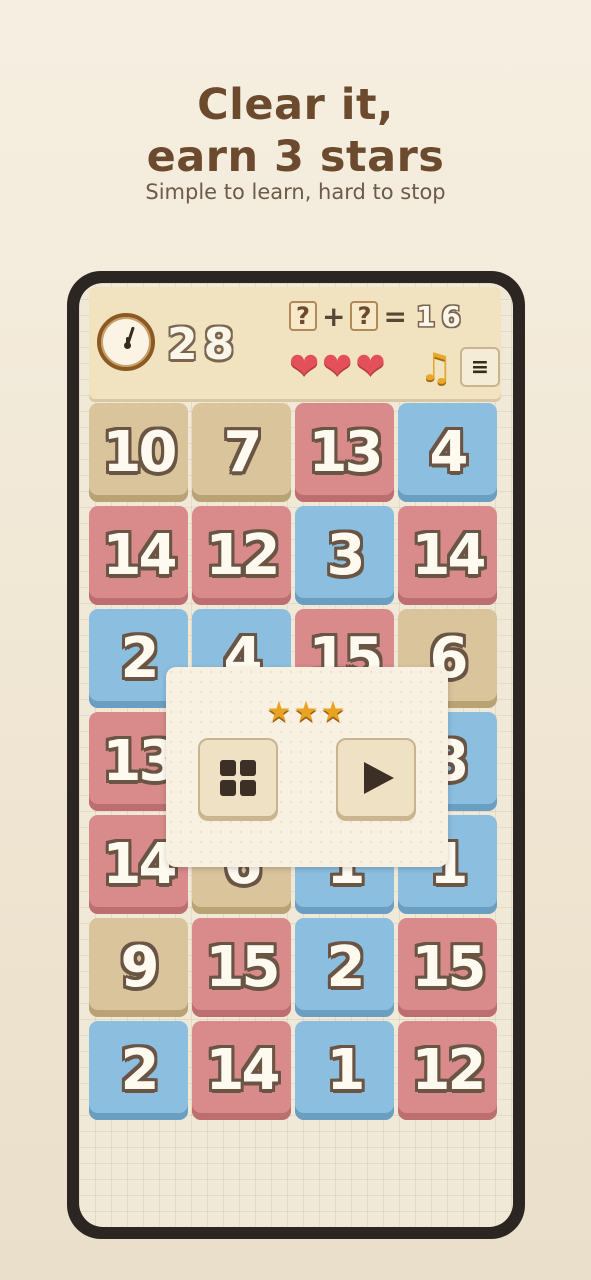  What do you see at coordinates (126, 342) in the screenshot?
I see `clock-icon` at bounding box center [126, 342].